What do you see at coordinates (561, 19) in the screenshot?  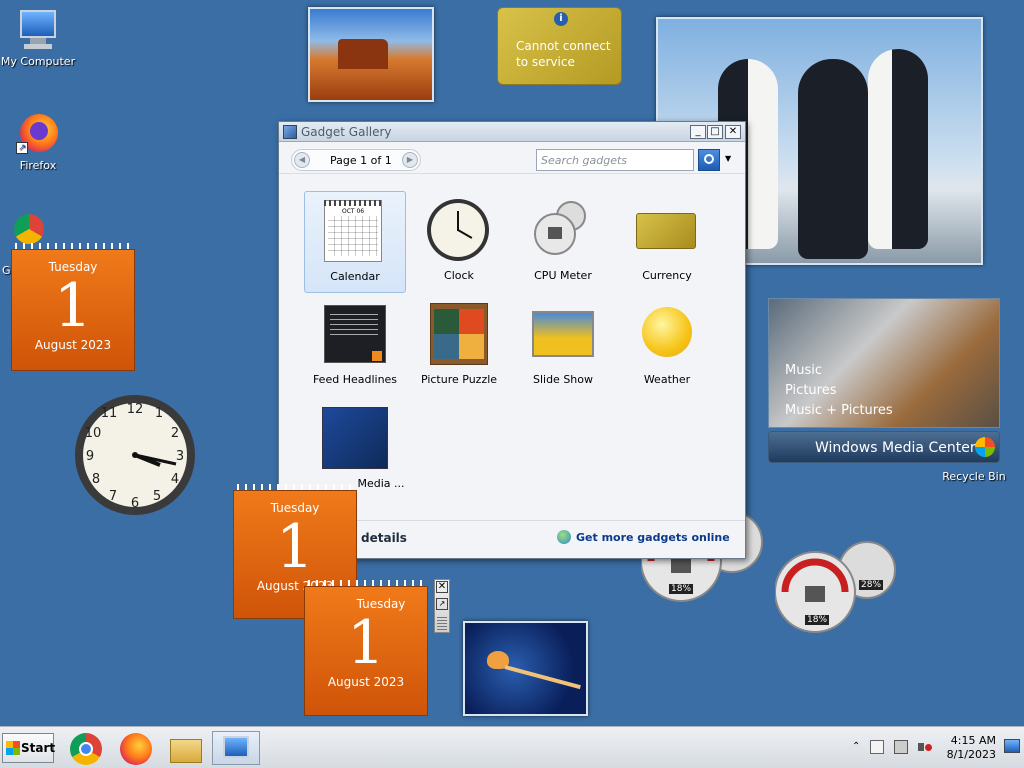 I see `info-icon: i` at bounding box center [561, 19].